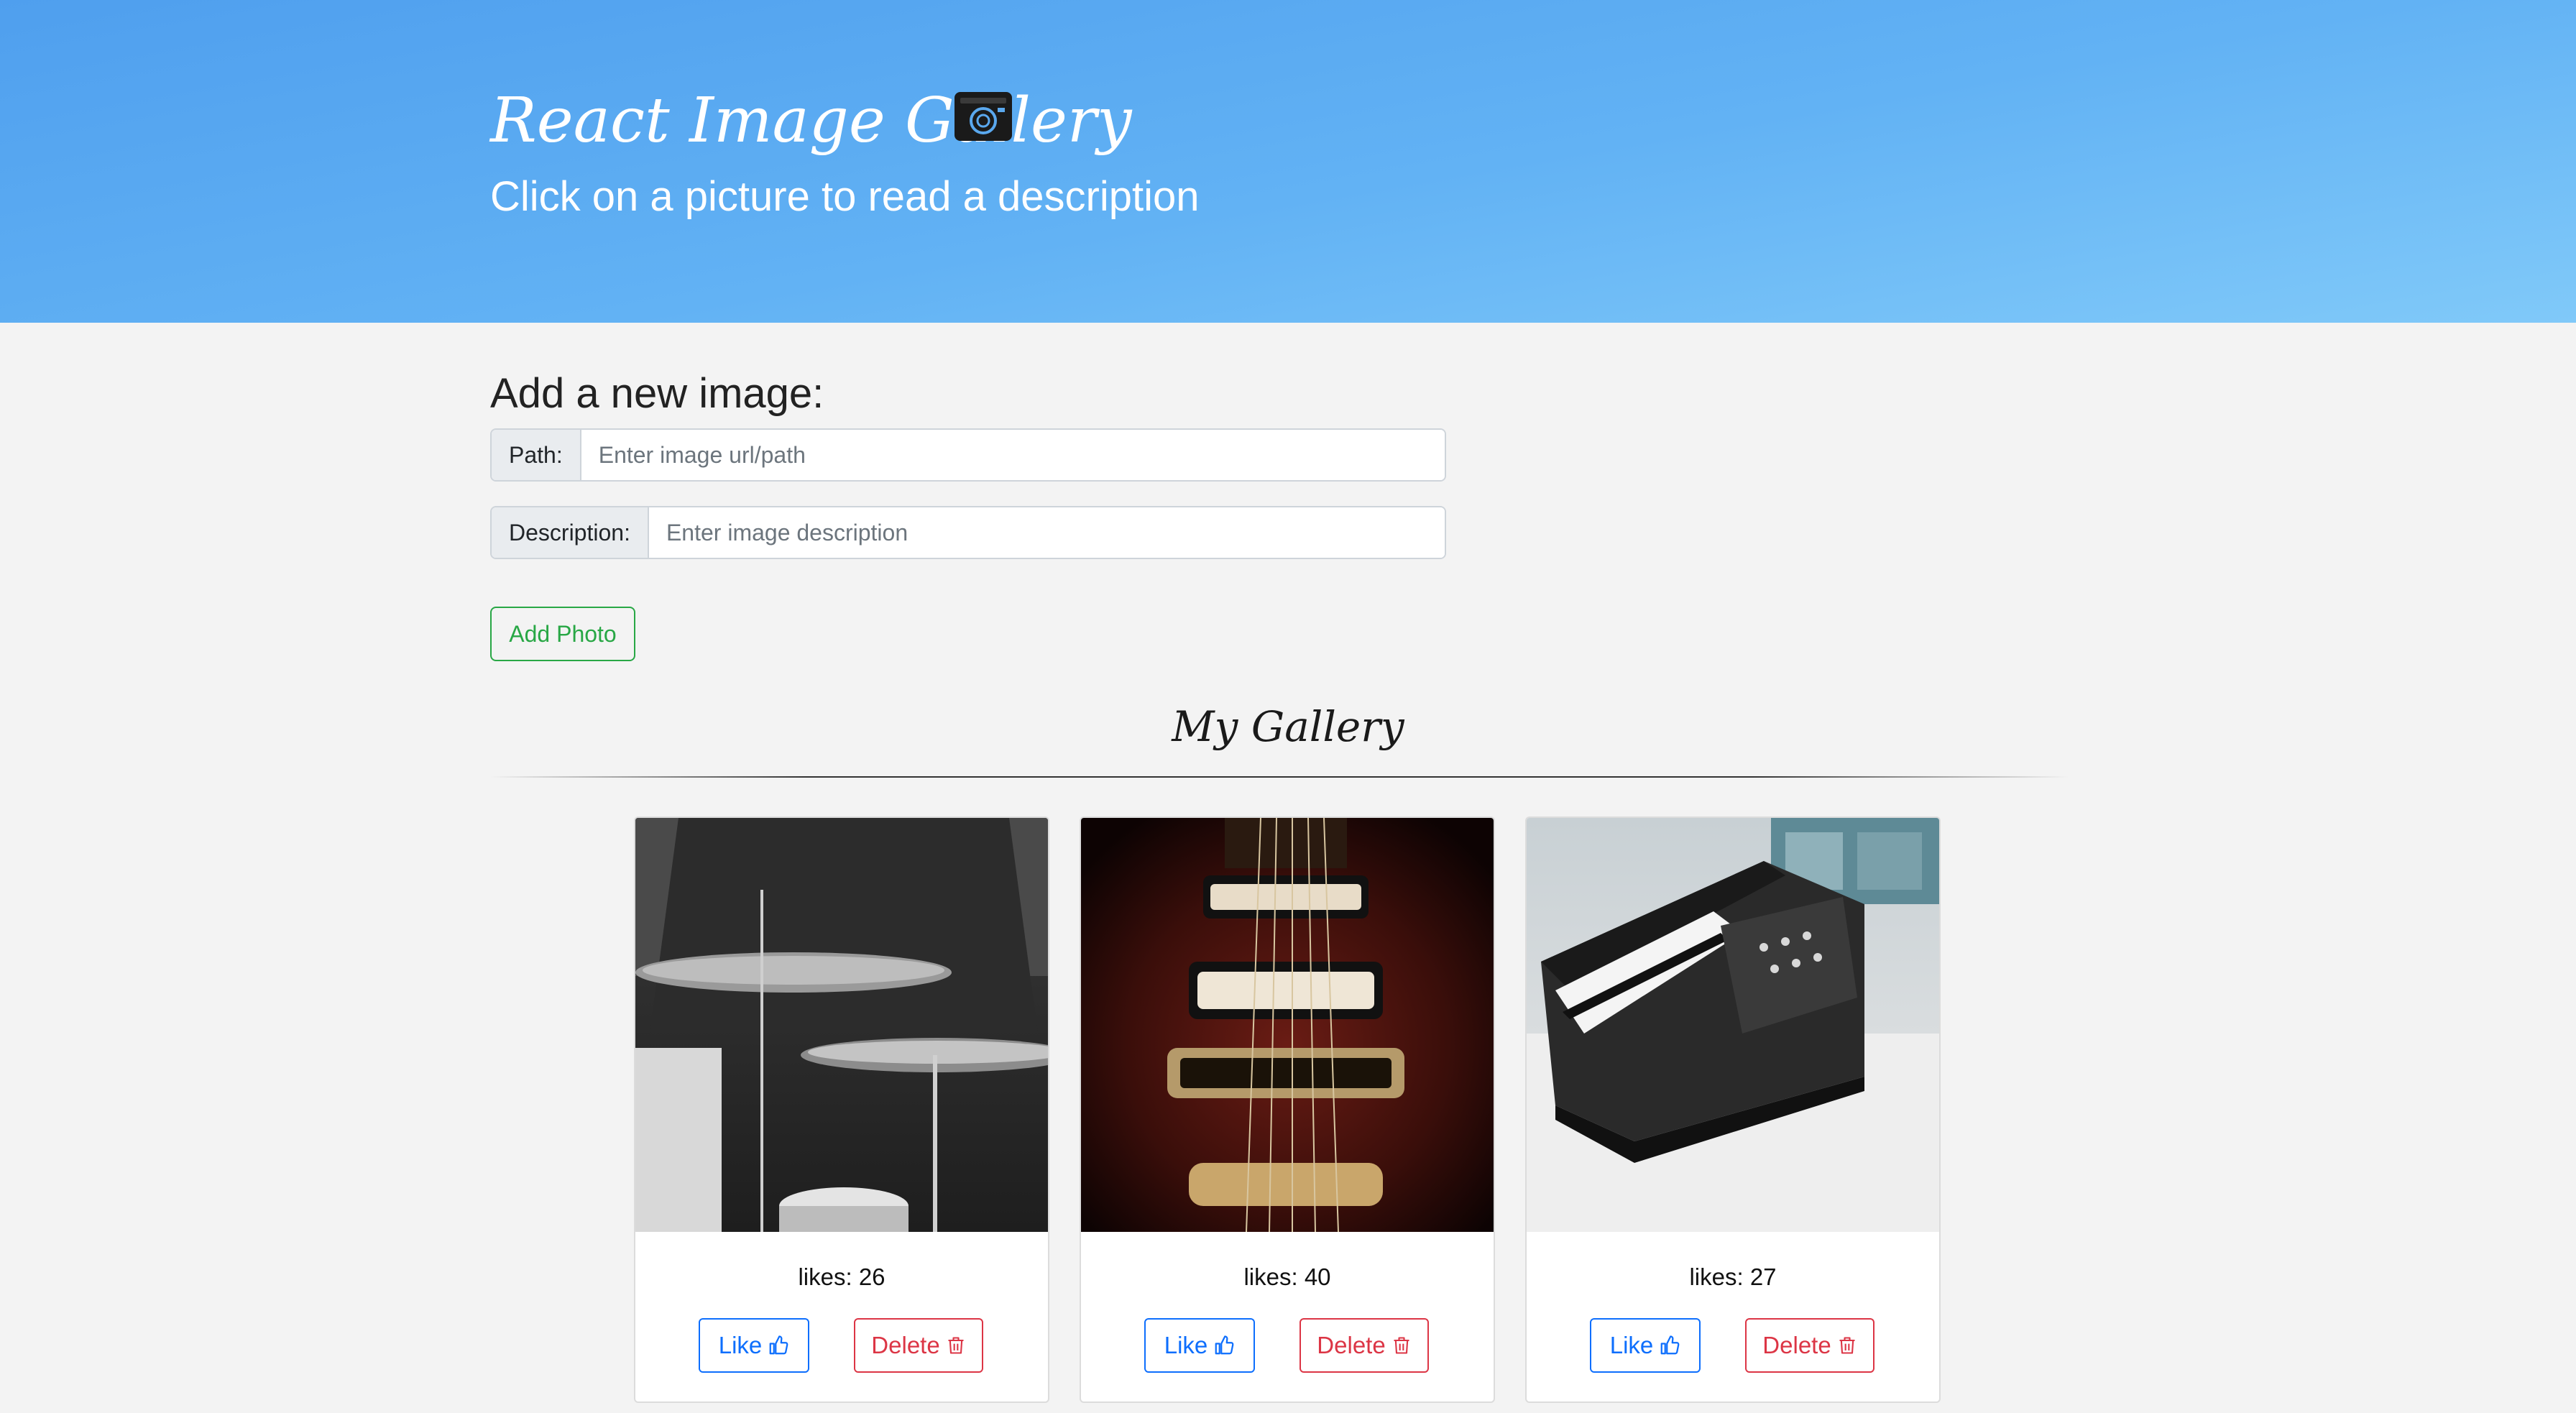 This screenshot has width=2576, height=1413. What do you see at coordinates (1733, 1277) in the screenshot?
I see `likes-count: likes: 27` at bounding box center [1733, 1277].